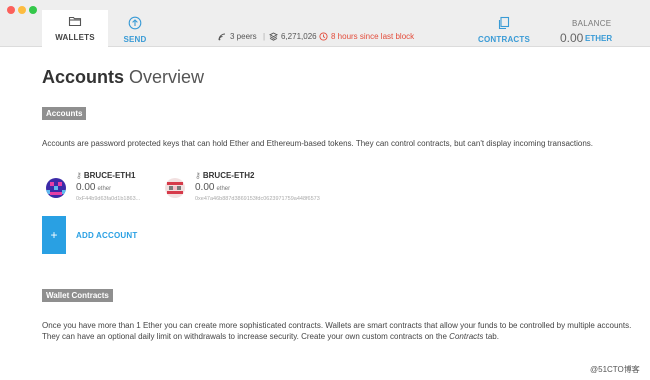 The image size is (650, 380). I want to click on contracts-tab-reference: Contracts, so click(466, 336).